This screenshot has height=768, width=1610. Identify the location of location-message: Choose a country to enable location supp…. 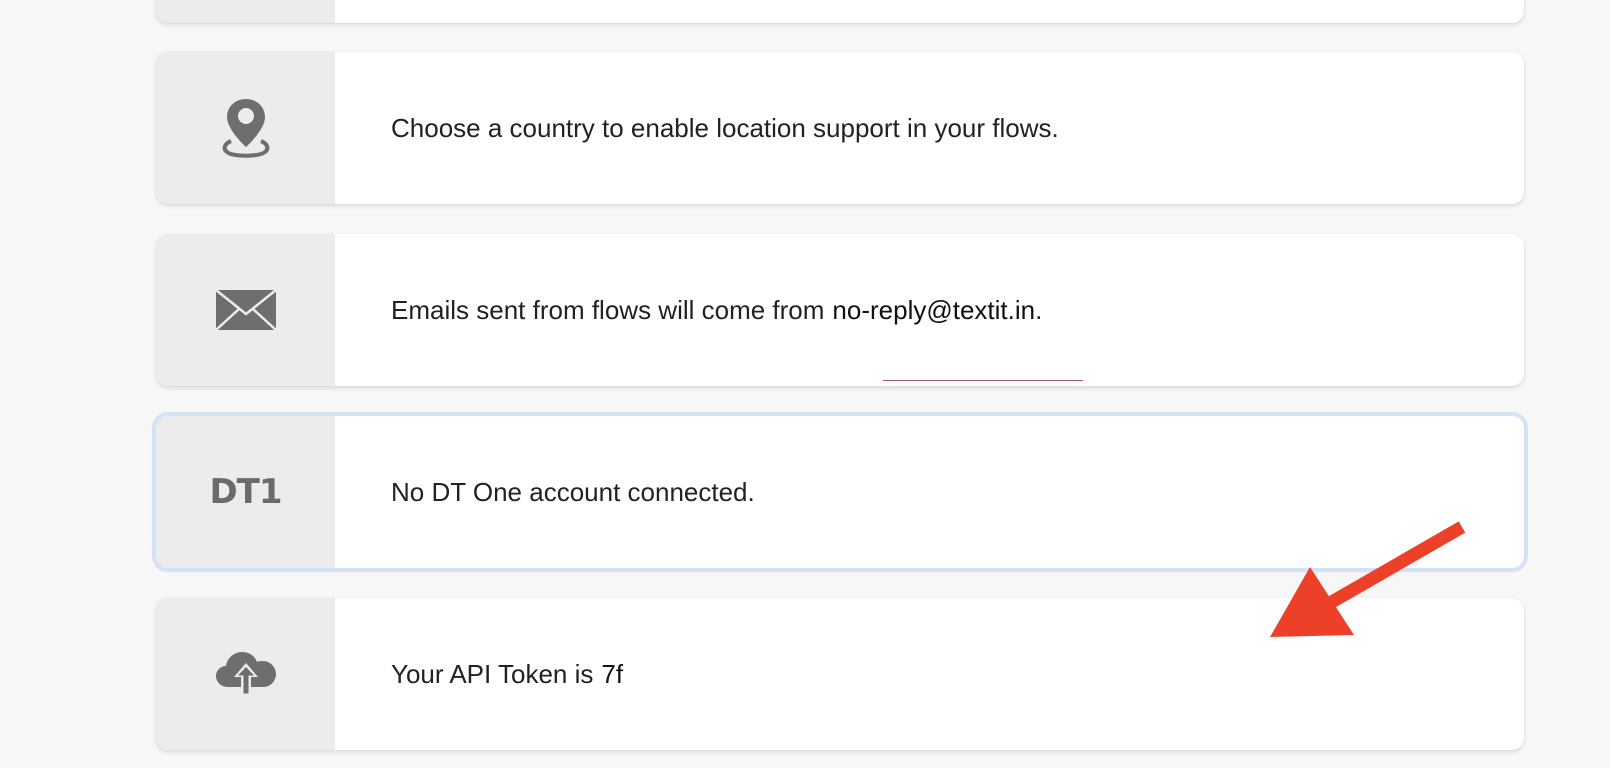
(725, 127).